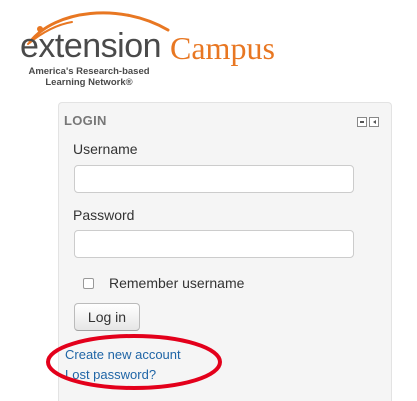  Describe the element at coordinates (89, 82) in the screenshot. I see `logo-tagline-line2: Learning Network®` at that location.